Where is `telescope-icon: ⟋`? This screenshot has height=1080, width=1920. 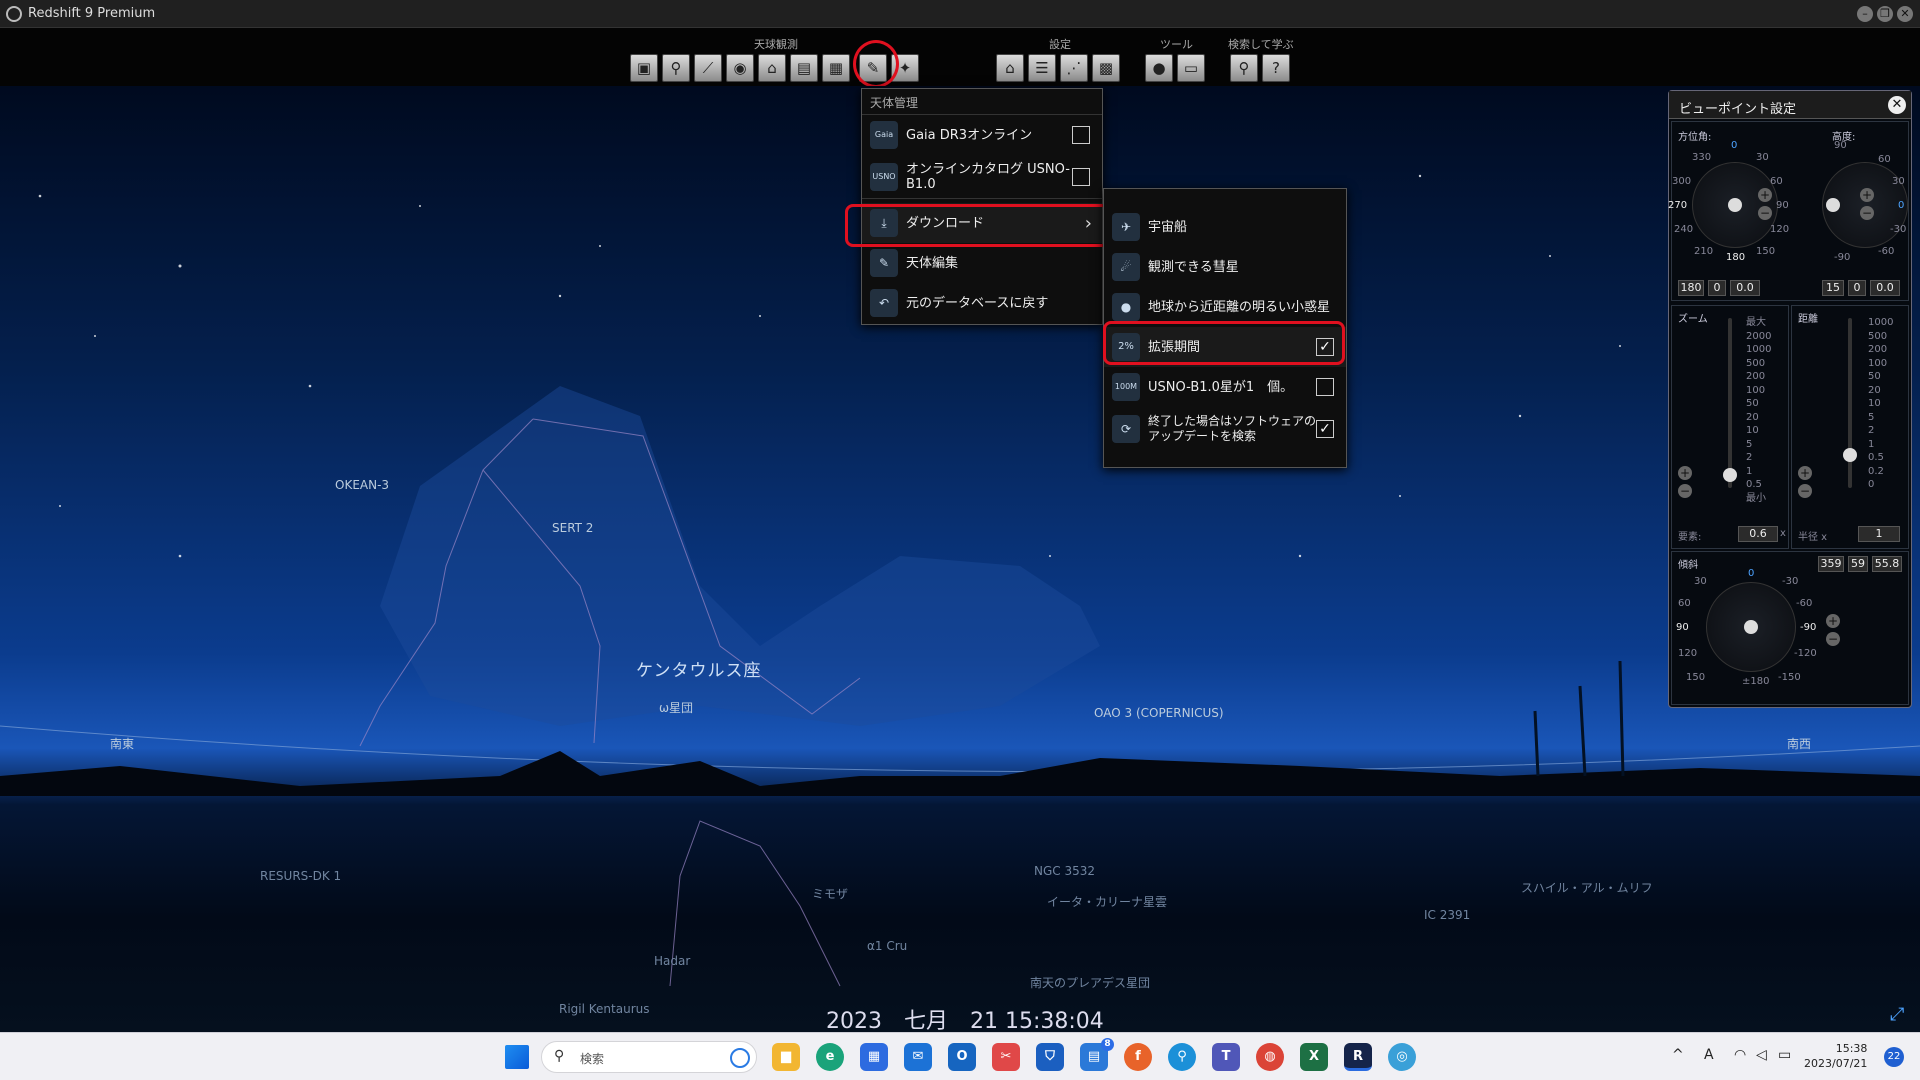
telescope-icon: ⟋ is located at coordinates (708, 68).